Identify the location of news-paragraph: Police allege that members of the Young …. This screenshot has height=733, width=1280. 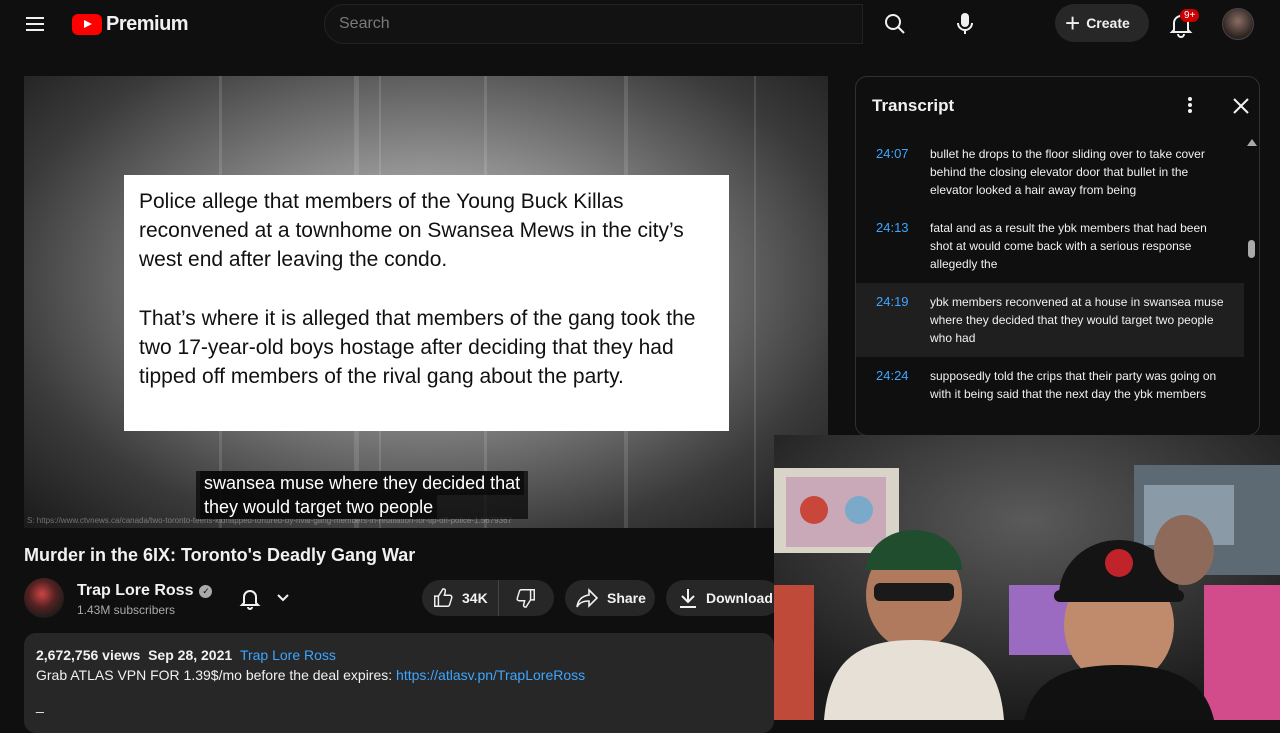
(411, 230).